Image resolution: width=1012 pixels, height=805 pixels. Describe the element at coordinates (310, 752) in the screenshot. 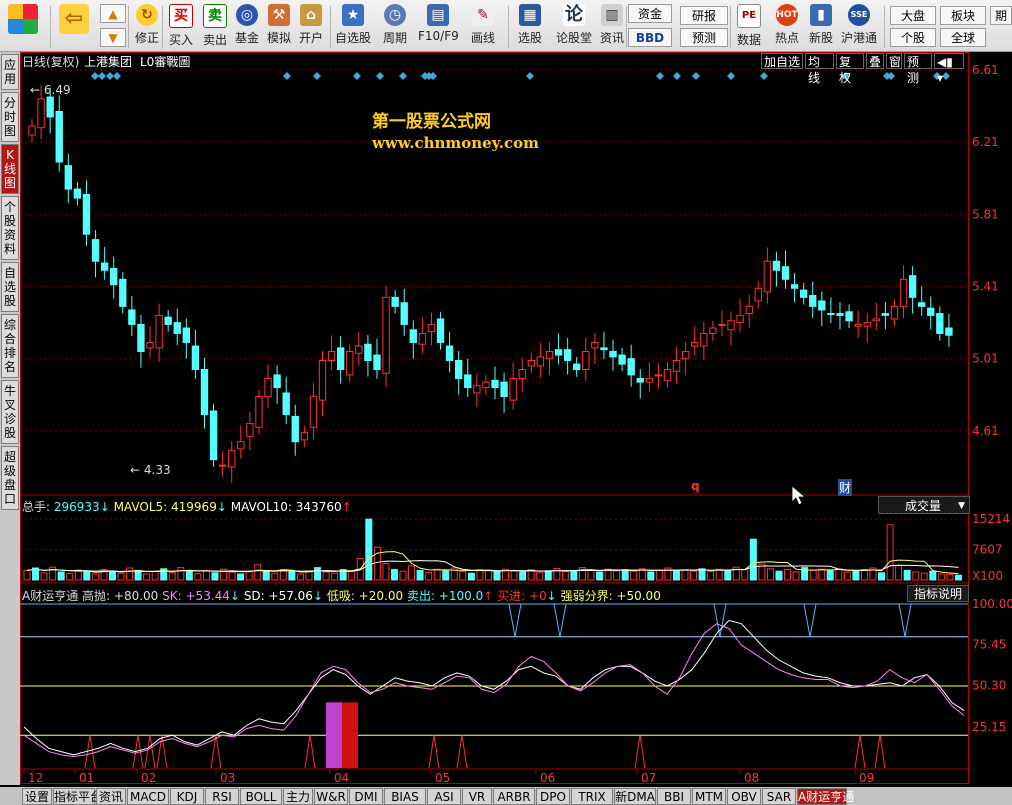

I see `buy-signal-mark` at that location.